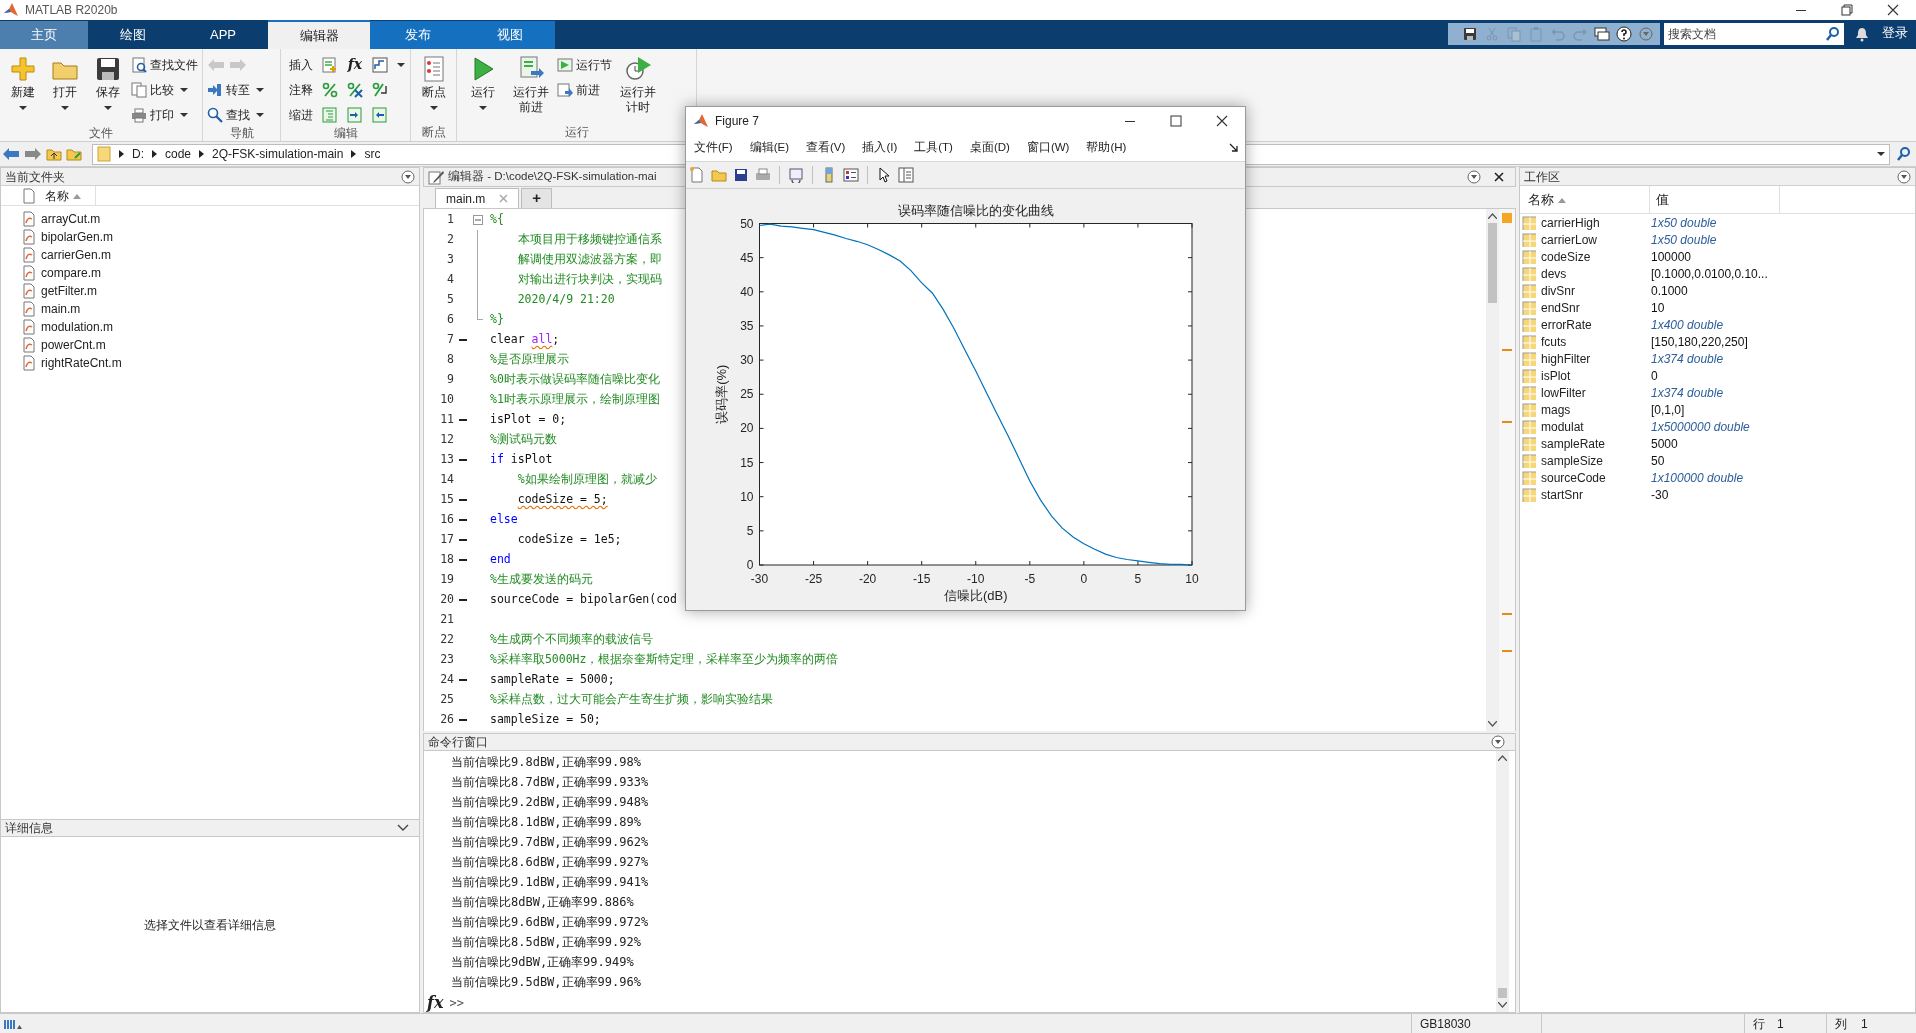 Image resolution: width=1916 pixels, height=1033 pixels. What do you see at coordinates (1658, 308) in the screenshot?
I see `variable-value: 10` at bounding box center [1658, 308].